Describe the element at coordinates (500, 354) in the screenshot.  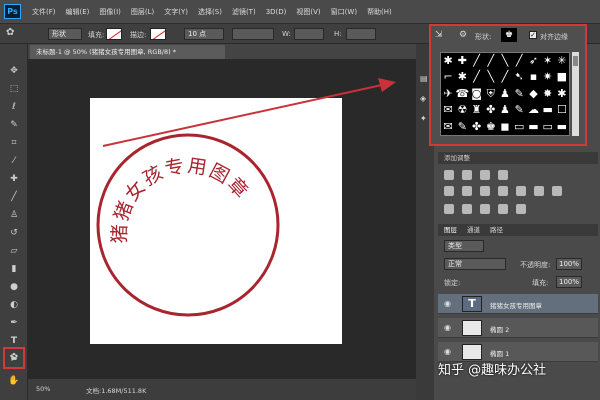
I see `layer-name: 椭圆 1` at that location.